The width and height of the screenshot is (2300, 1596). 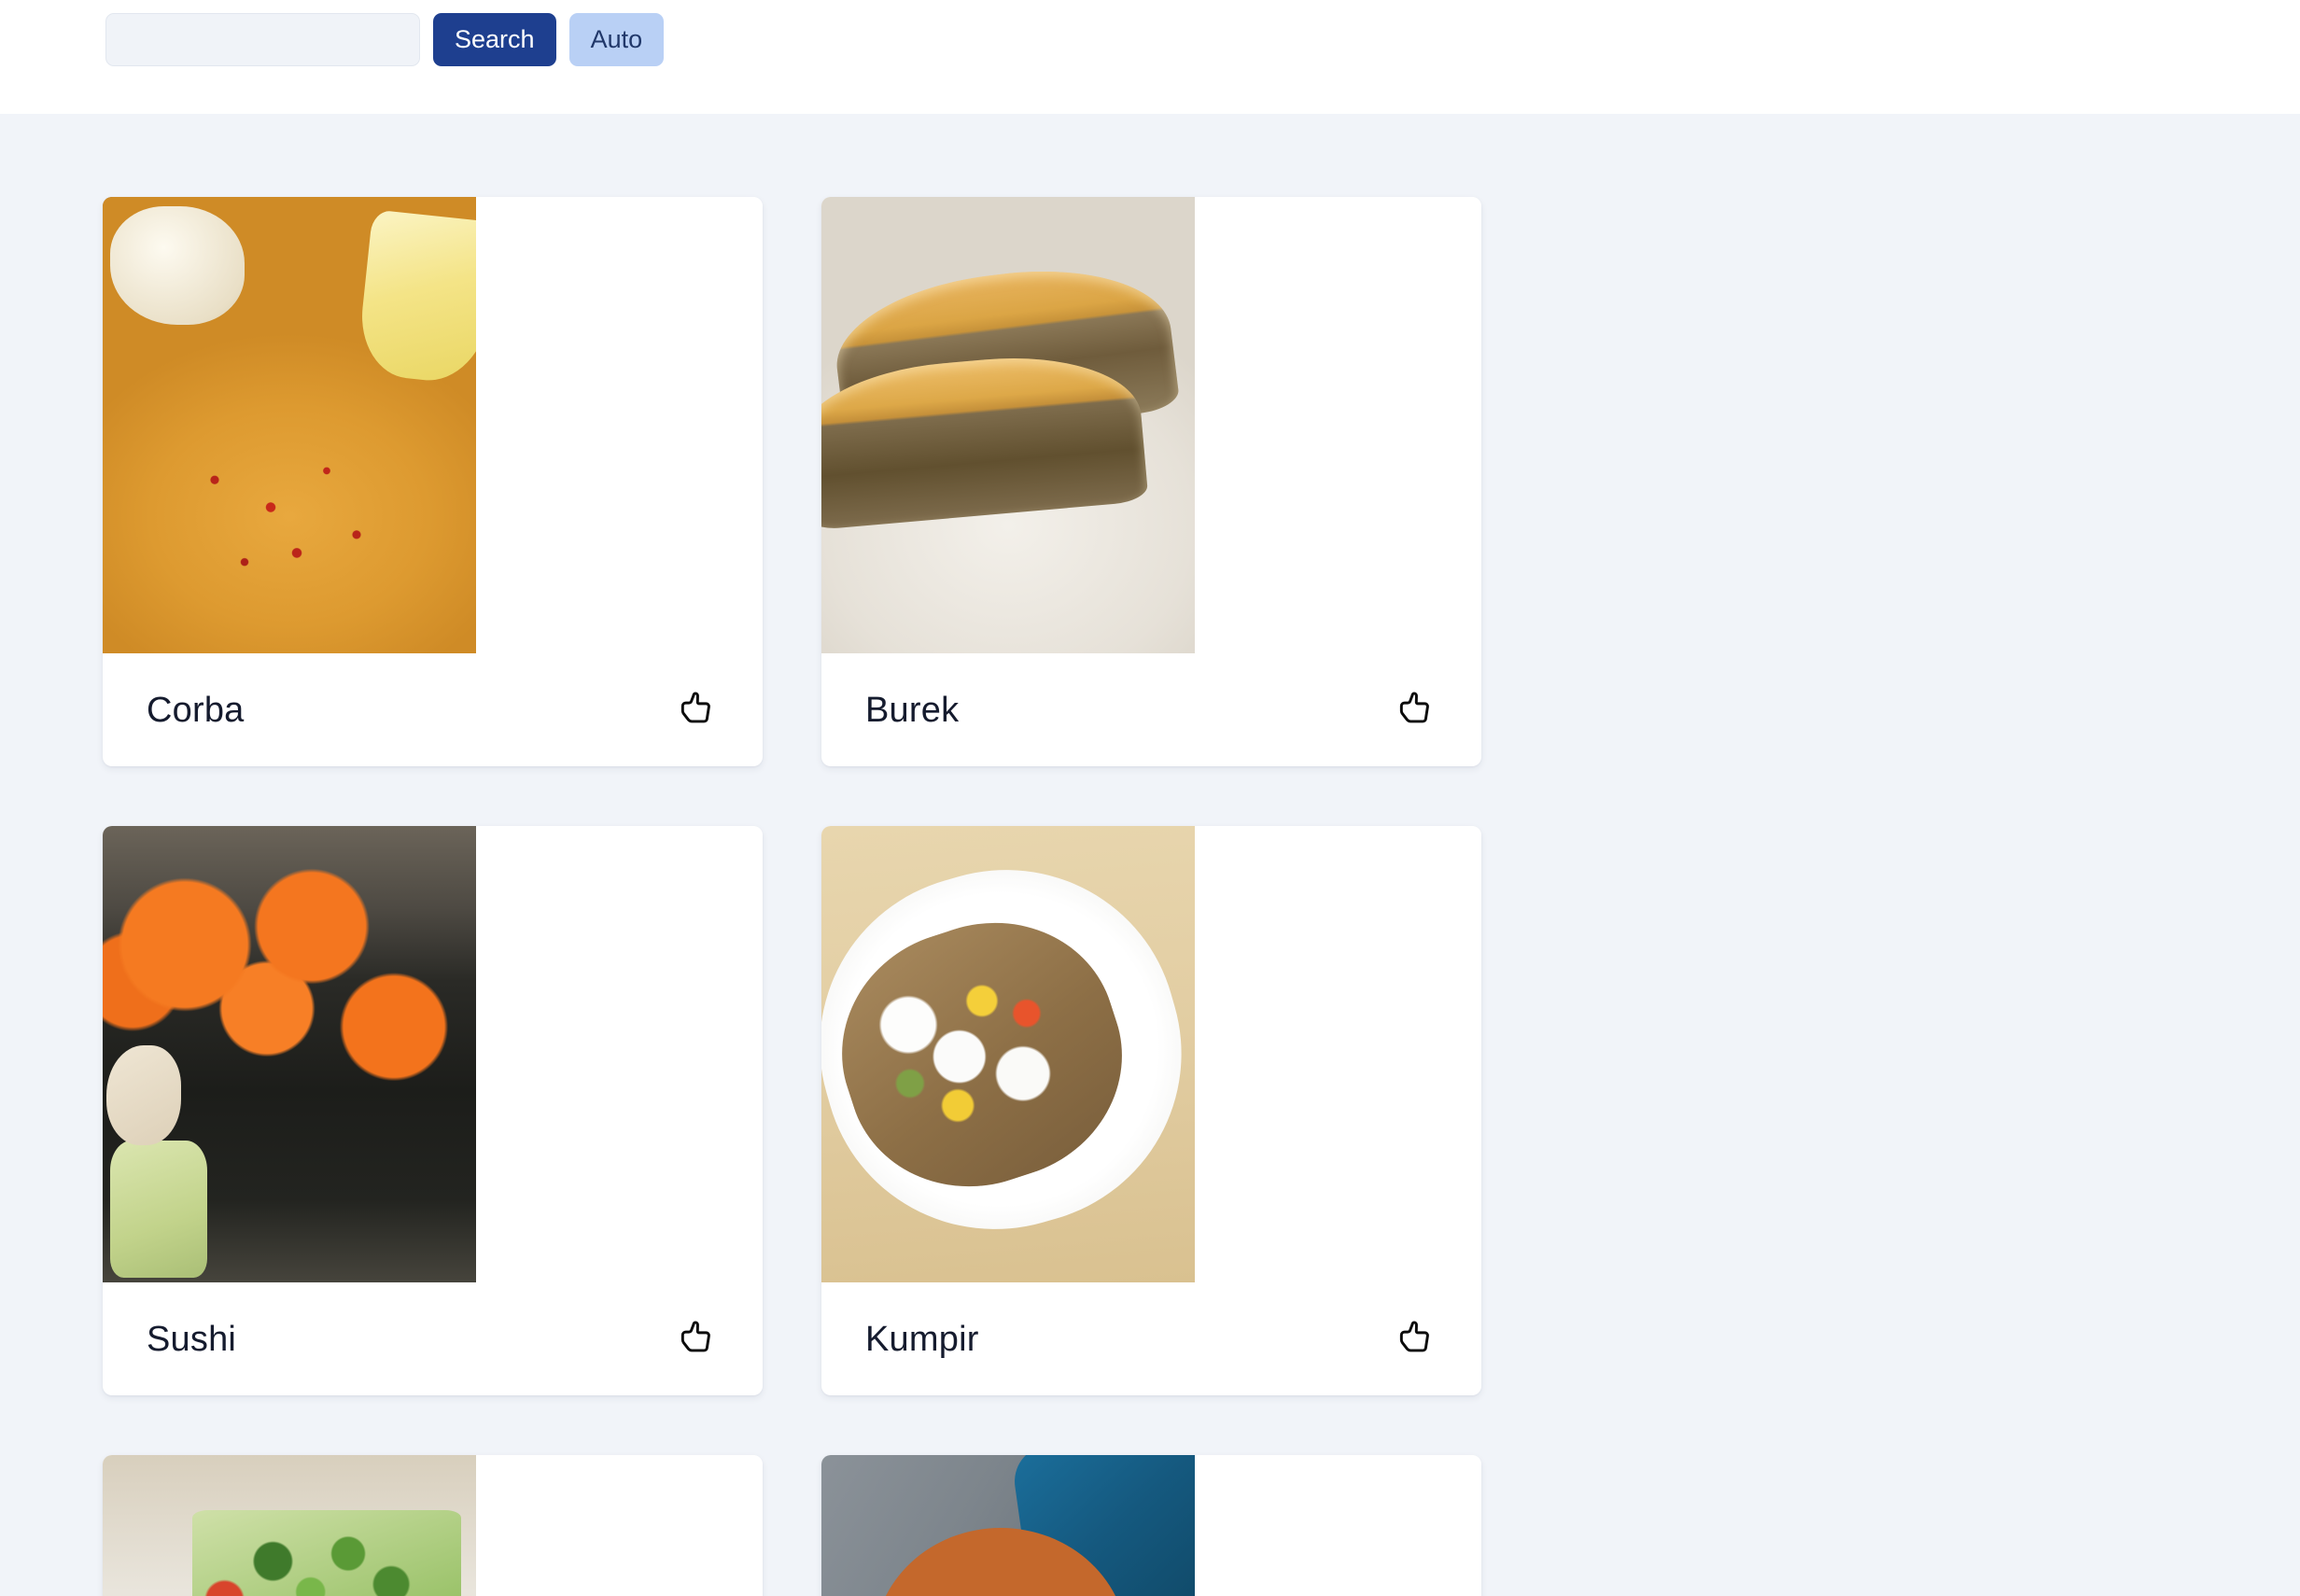 What do you see at coordinates (433, 709) in the screenshot?
I see `card-body: Corba` at bounding box center [433, 709].